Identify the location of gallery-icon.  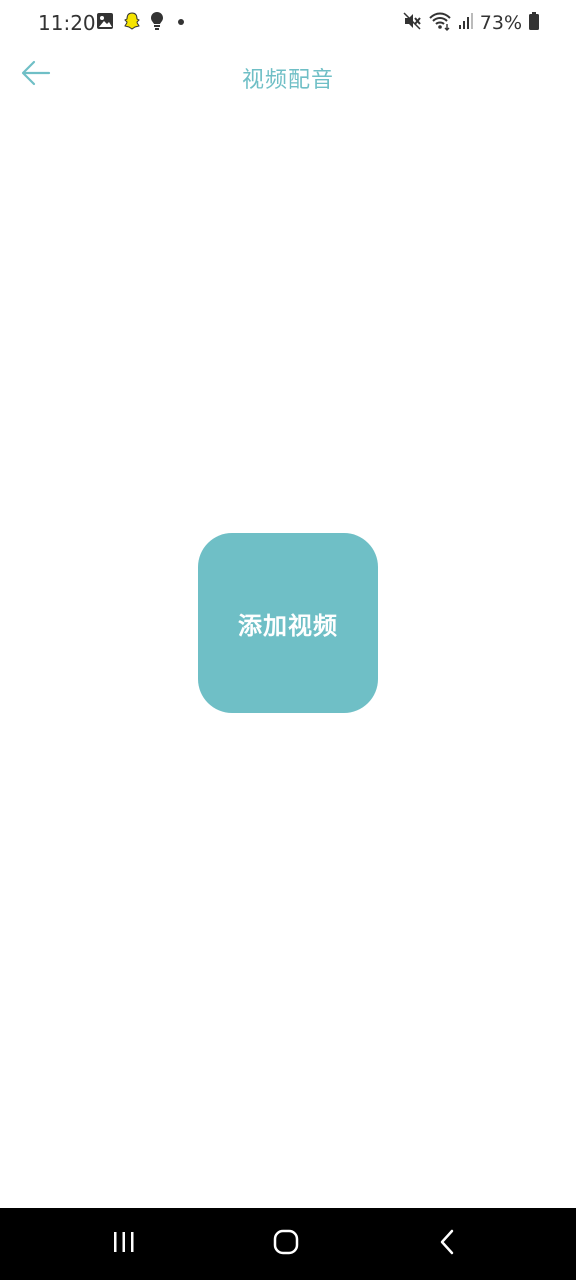
(105, 23).